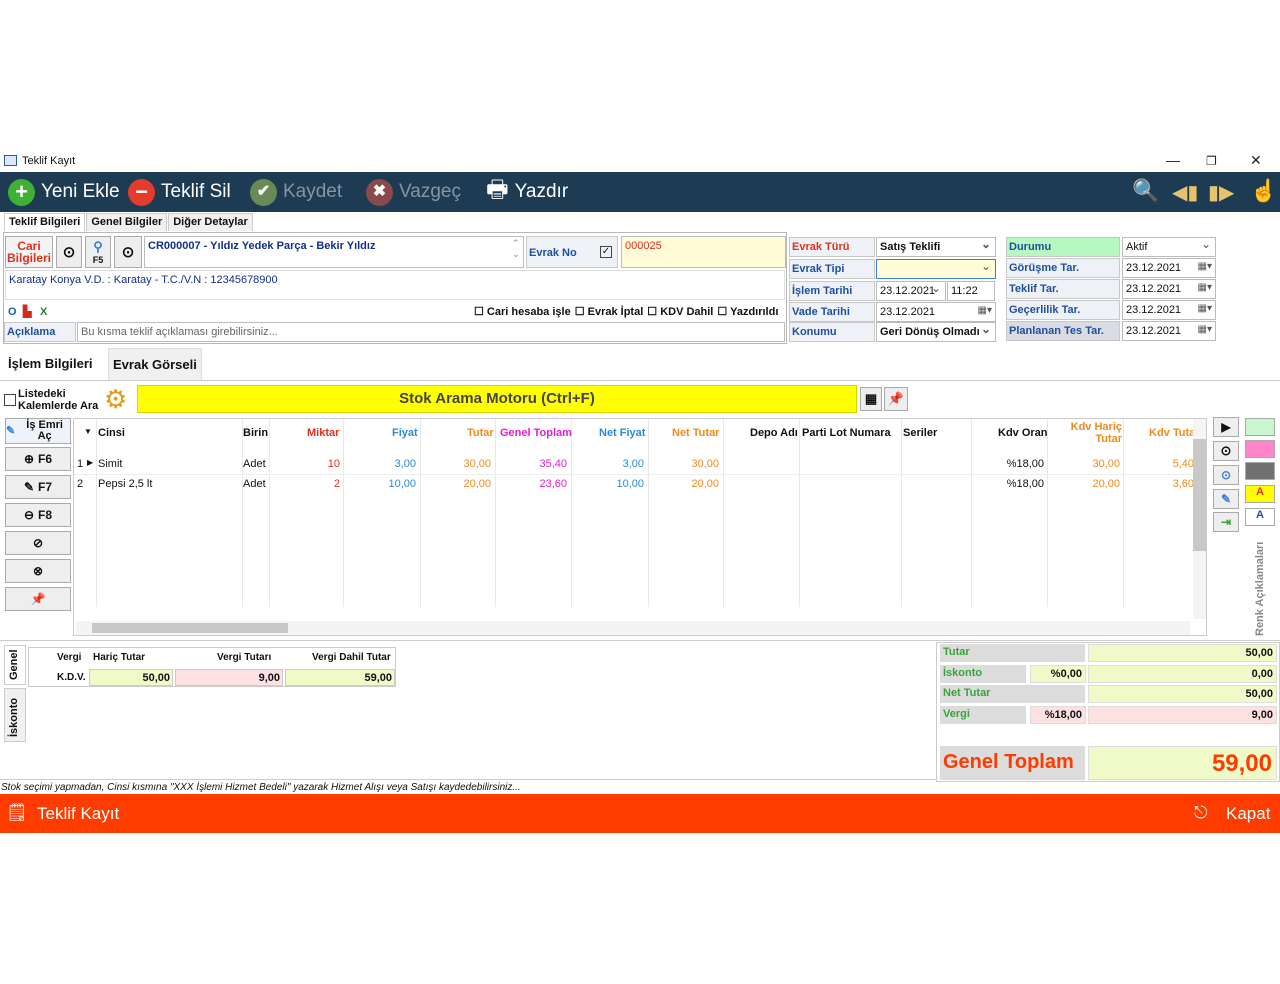 This screenshot has width=1280, height=984. What do you see at coordinates (936, 332) in the screenshot?
I see `konum-select: Geri Dönüş Olmadı` at bounding box center [936, 332].